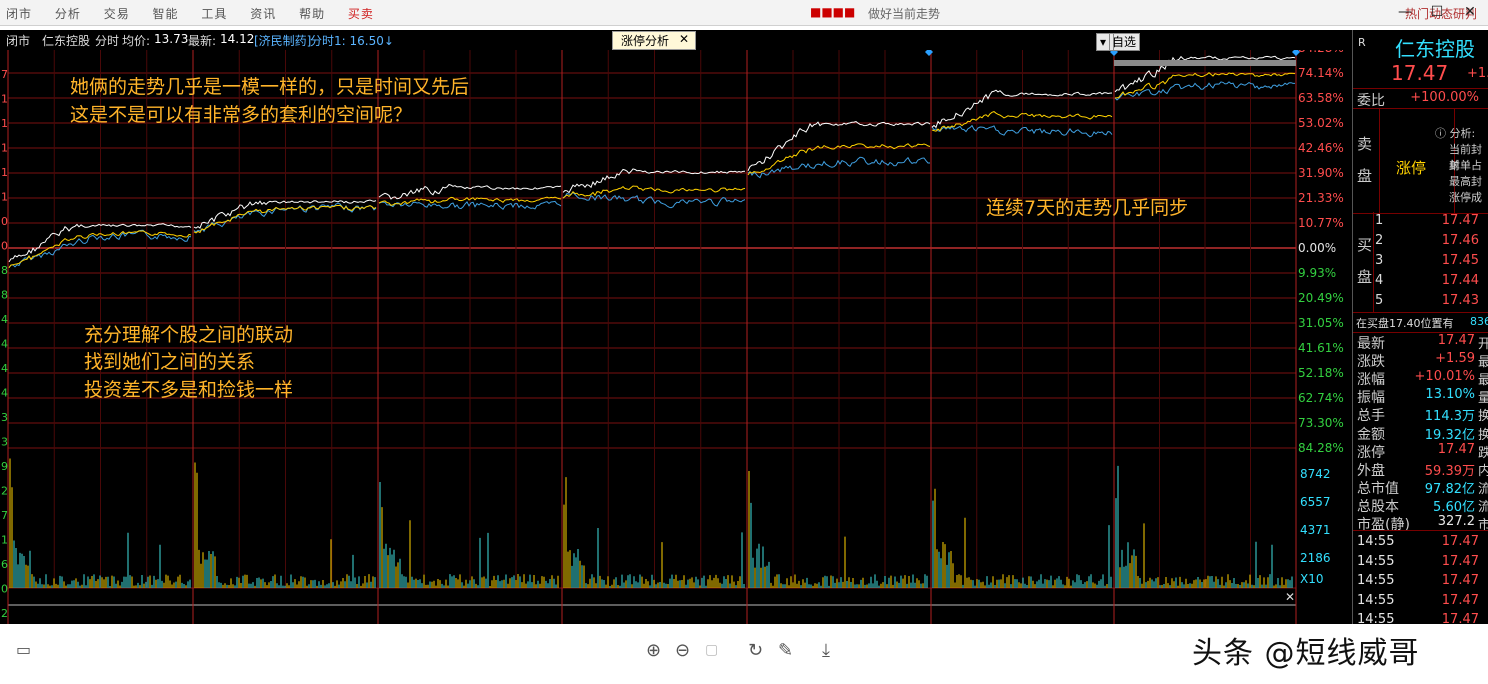 Image resolution: width=1488 pixels, height=684 pixels. What do you see at coordinates (1315, 530) in the screenshot?
I see `volume-tick-label: 4371` at bounding box center [1315, 530].